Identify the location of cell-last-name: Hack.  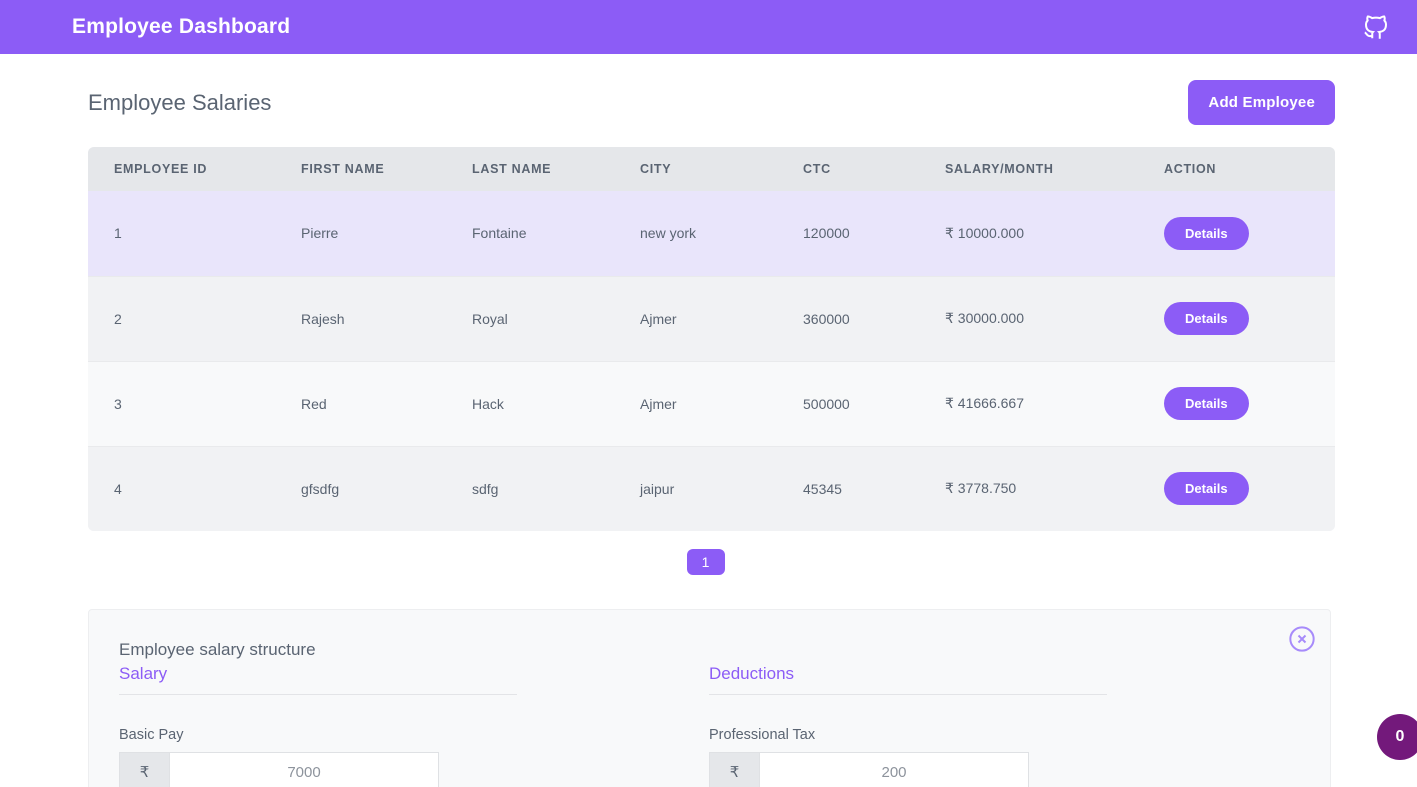
(536, 404).